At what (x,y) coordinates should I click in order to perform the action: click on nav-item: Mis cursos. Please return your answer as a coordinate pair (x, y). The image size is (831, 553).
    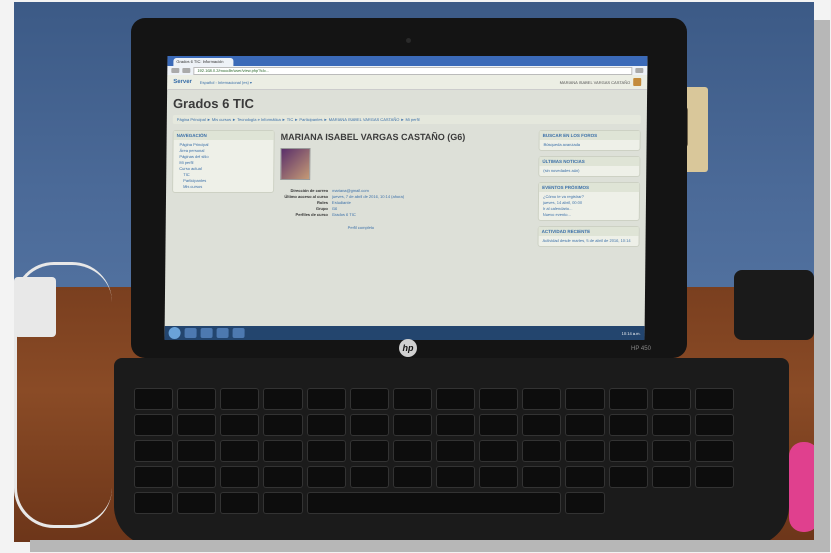
    Looking at the image, I should click on (223, 187).